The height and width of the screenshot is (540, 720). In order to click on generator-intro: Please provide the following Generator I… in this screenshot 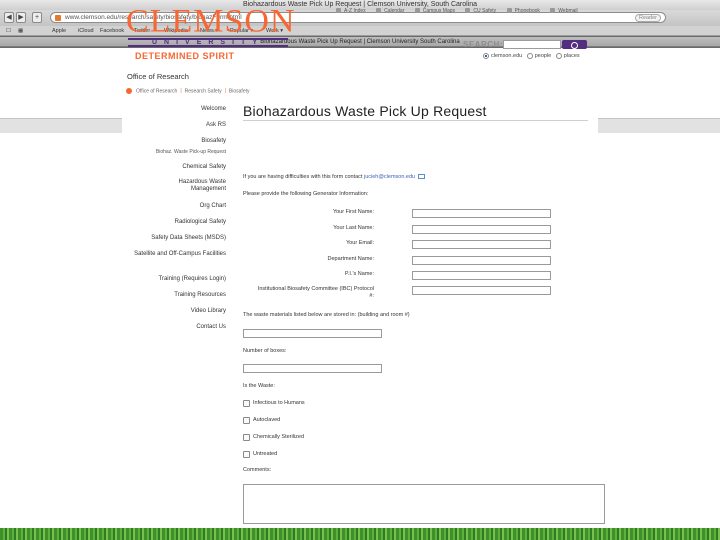, I will do `click(306, 194)`.